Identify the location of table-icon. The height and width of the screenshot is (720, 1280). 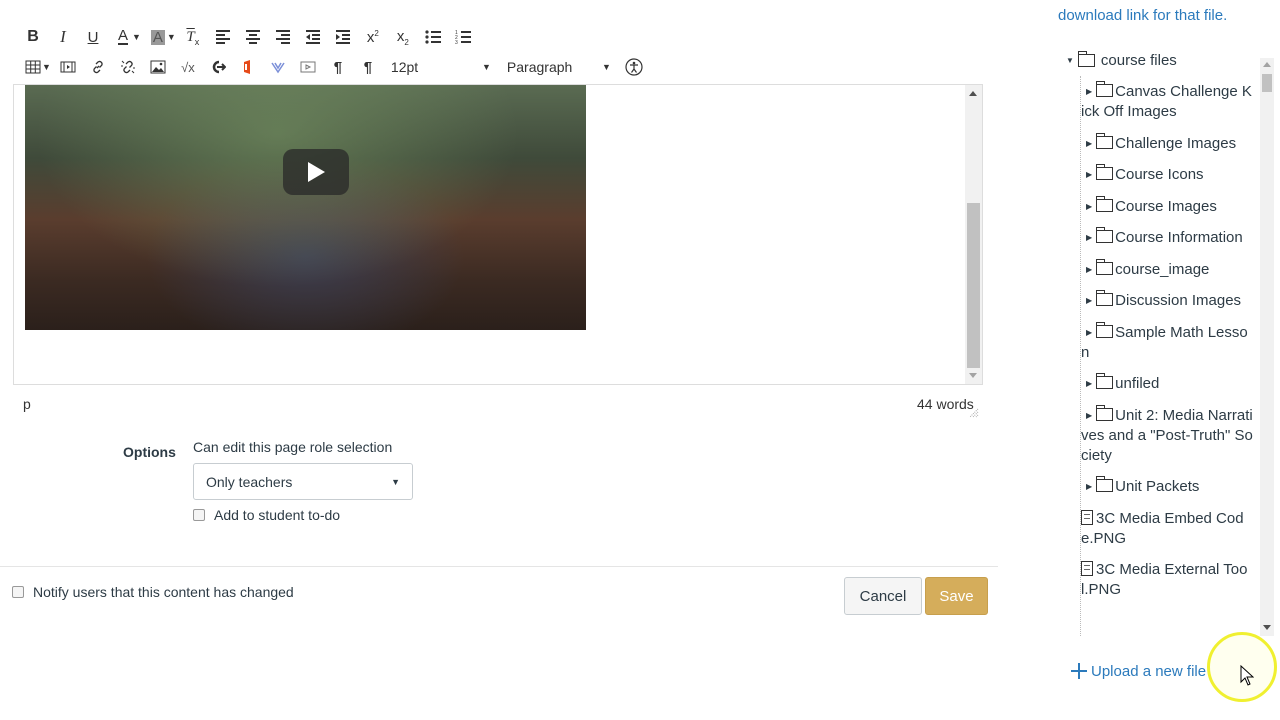
(33, 67).